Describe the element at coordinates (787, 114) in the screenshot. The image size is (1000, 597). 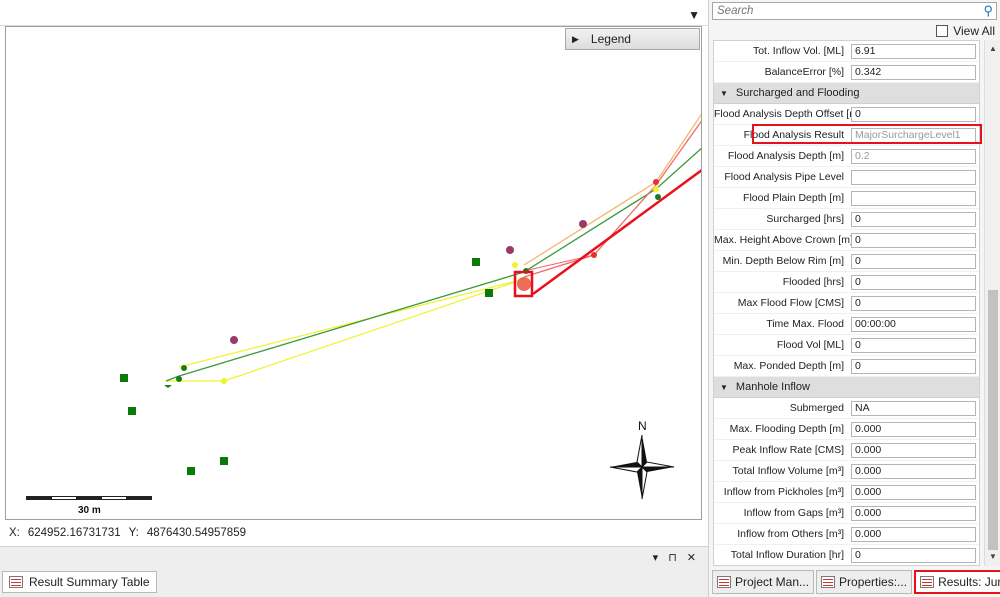
I see `property-label: Flood Analysis Depth Offset [m]` at that location.